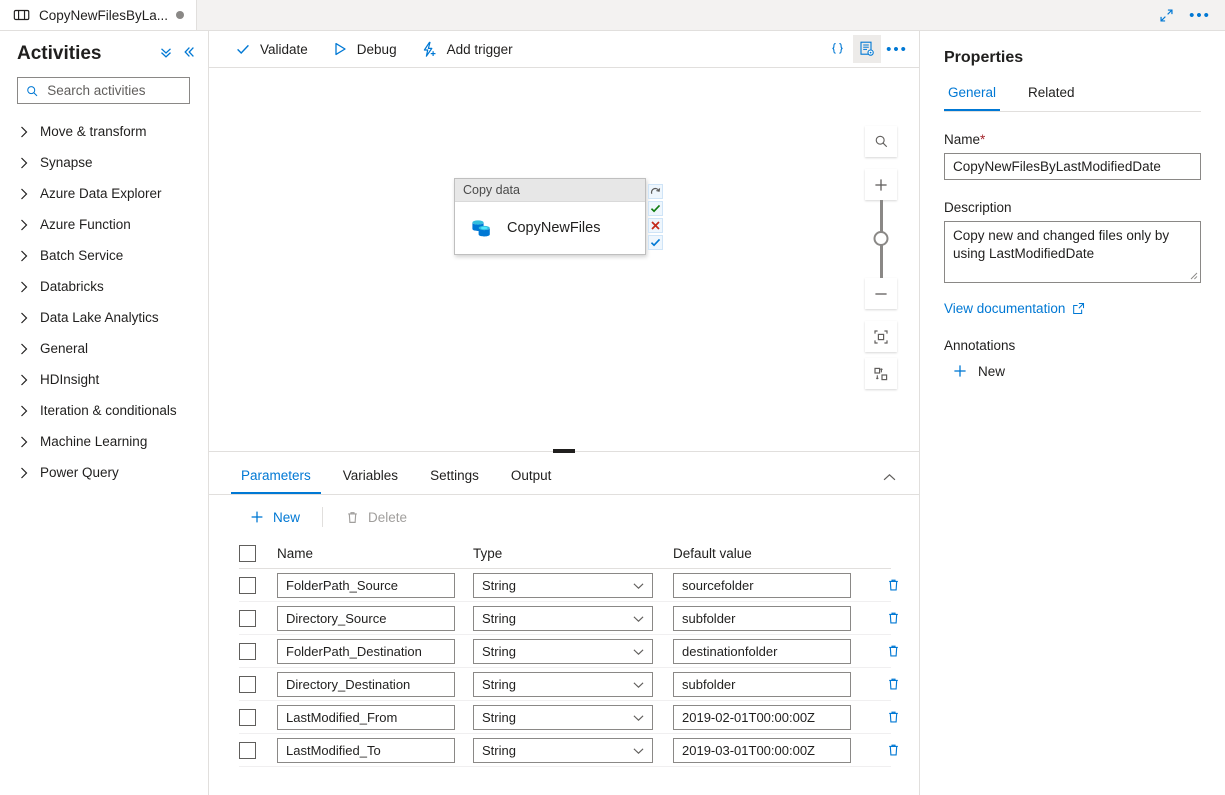 This screenshot has width=1225, height=795. What do you see at coordinates (531, 481) in the screenshot?
I see `tab-output: Output` at bounding box center [531, 481].